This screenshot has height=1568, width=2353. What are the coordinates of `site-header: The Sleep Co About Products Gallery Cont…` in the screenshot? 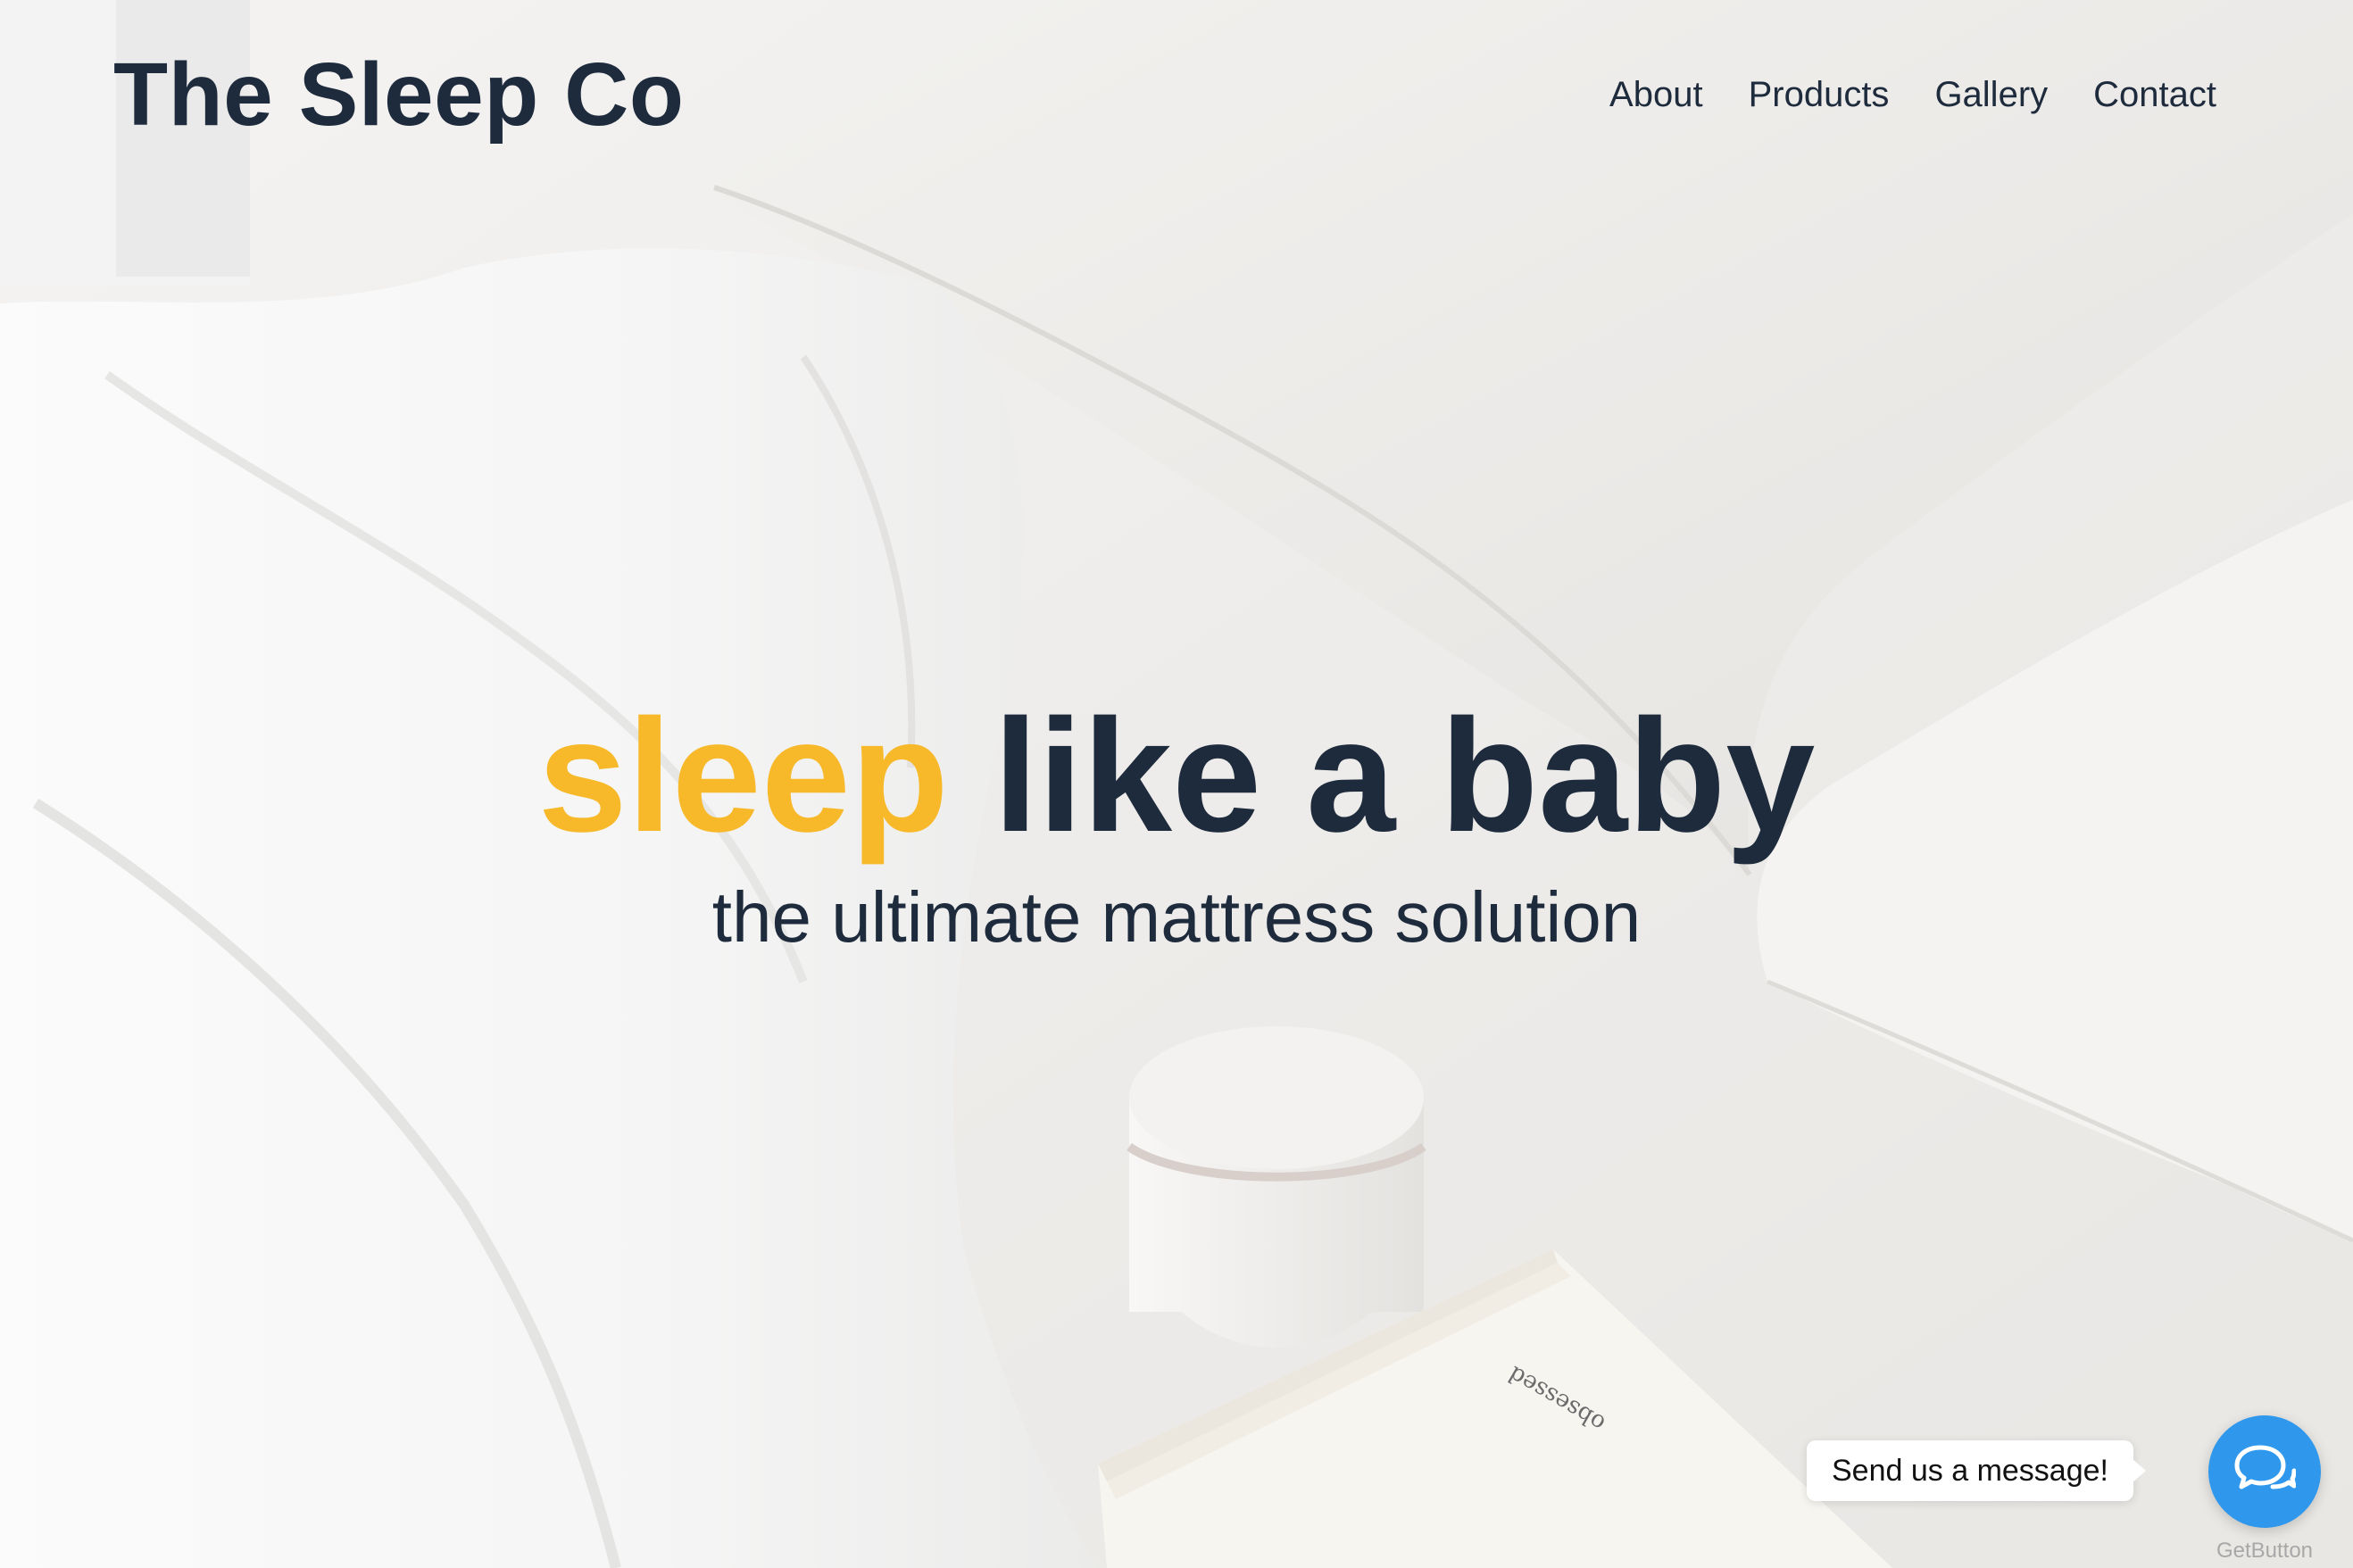 It's located at (1176, 98).